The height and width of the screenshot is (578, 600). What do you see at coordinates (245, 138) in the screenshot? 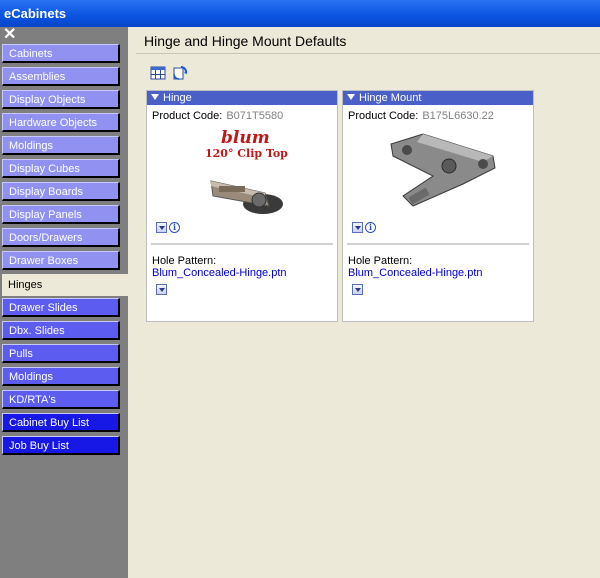
I see `brand-text: blum` at bounding box center [245, 138].